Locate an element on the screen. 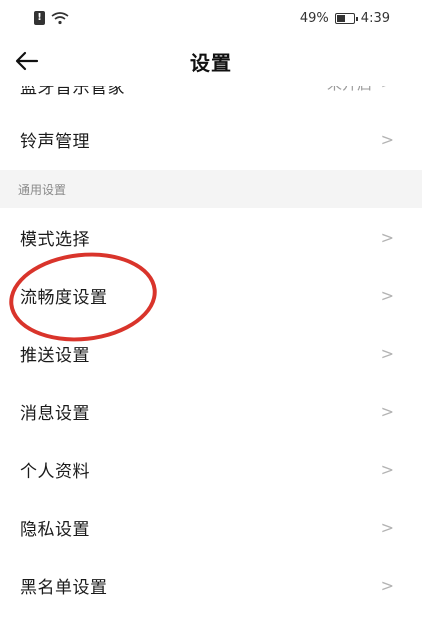 Image resolution: width=422 pixels, height=619 pixels. notification-icon: ! is located at coordinates (39, 18).